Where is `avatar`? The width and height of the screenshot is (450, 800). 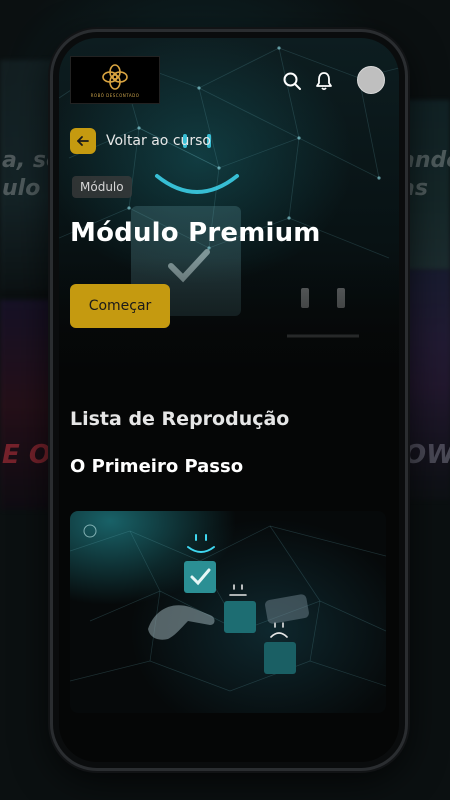 avatar is located at coordinates (371, 80).